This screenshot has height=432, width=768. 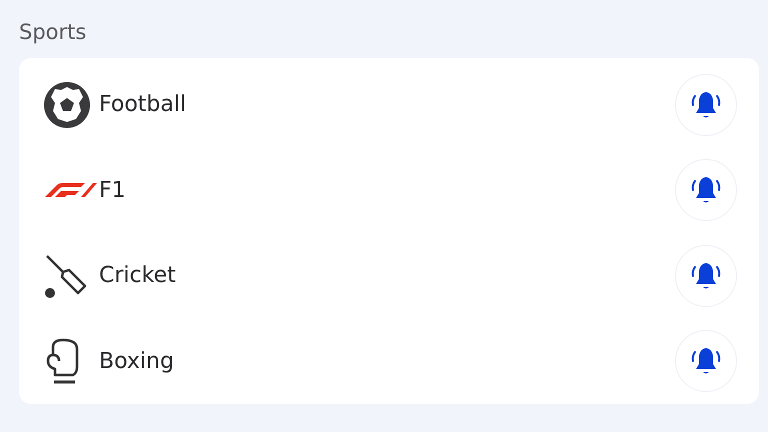 I want to click on racing-logo-icon, so click(x=70, y=190).